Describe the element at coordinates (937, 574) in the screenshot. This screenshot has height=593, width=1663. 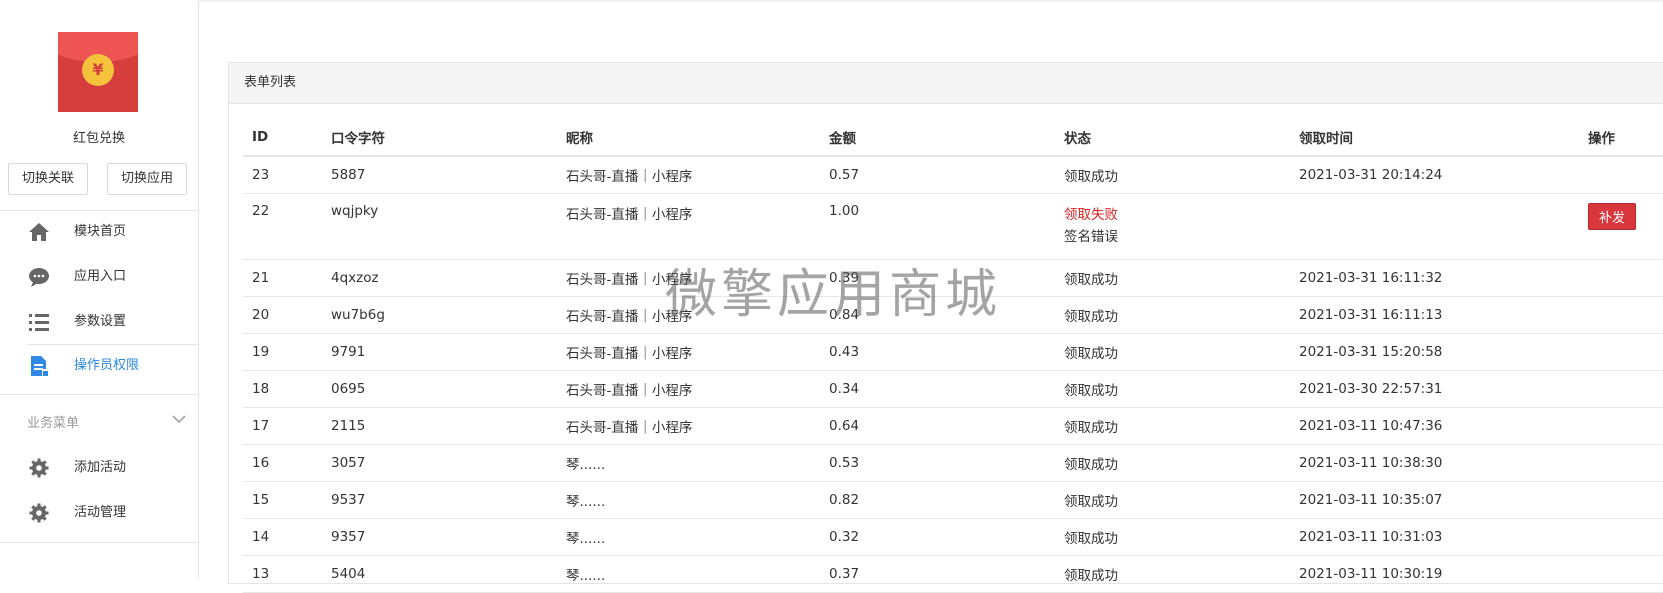
I see `cell-amount: 0.37` at that location.